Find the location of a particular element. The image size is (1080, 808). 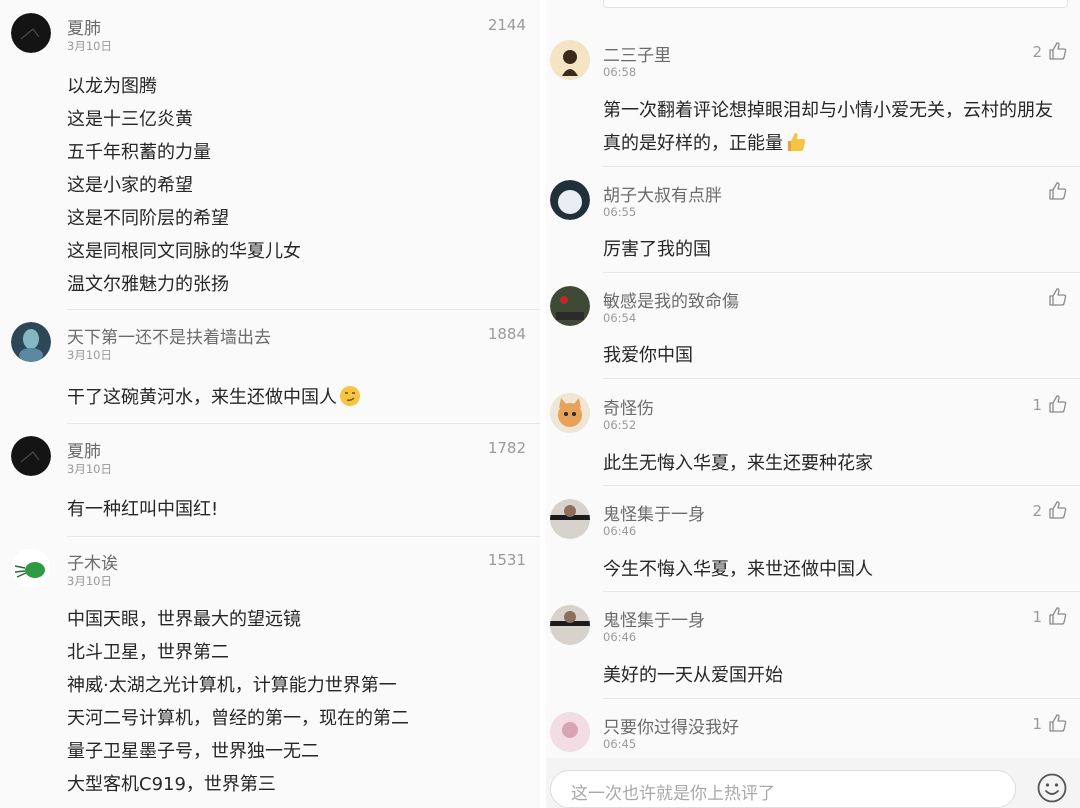

comment-text-line: 这是同根同文同脉的华夏儿女 is located at coordinates (184, 251).